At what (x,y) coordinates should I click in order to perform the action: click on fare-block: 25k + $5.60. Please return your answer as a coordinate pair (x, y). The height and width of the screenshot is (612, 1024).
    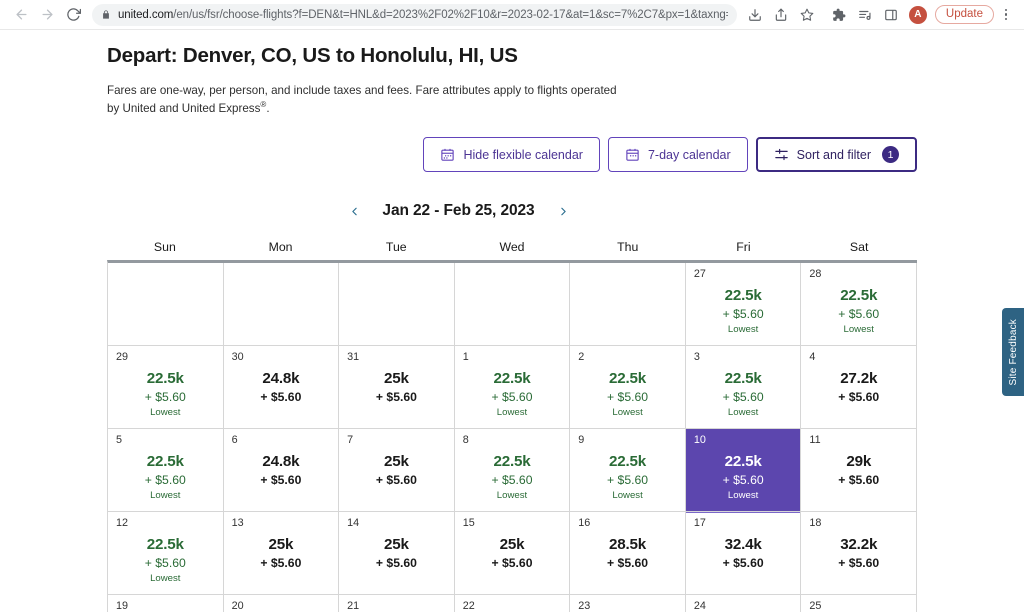
    Looking at the image, I should click on (512, 554).